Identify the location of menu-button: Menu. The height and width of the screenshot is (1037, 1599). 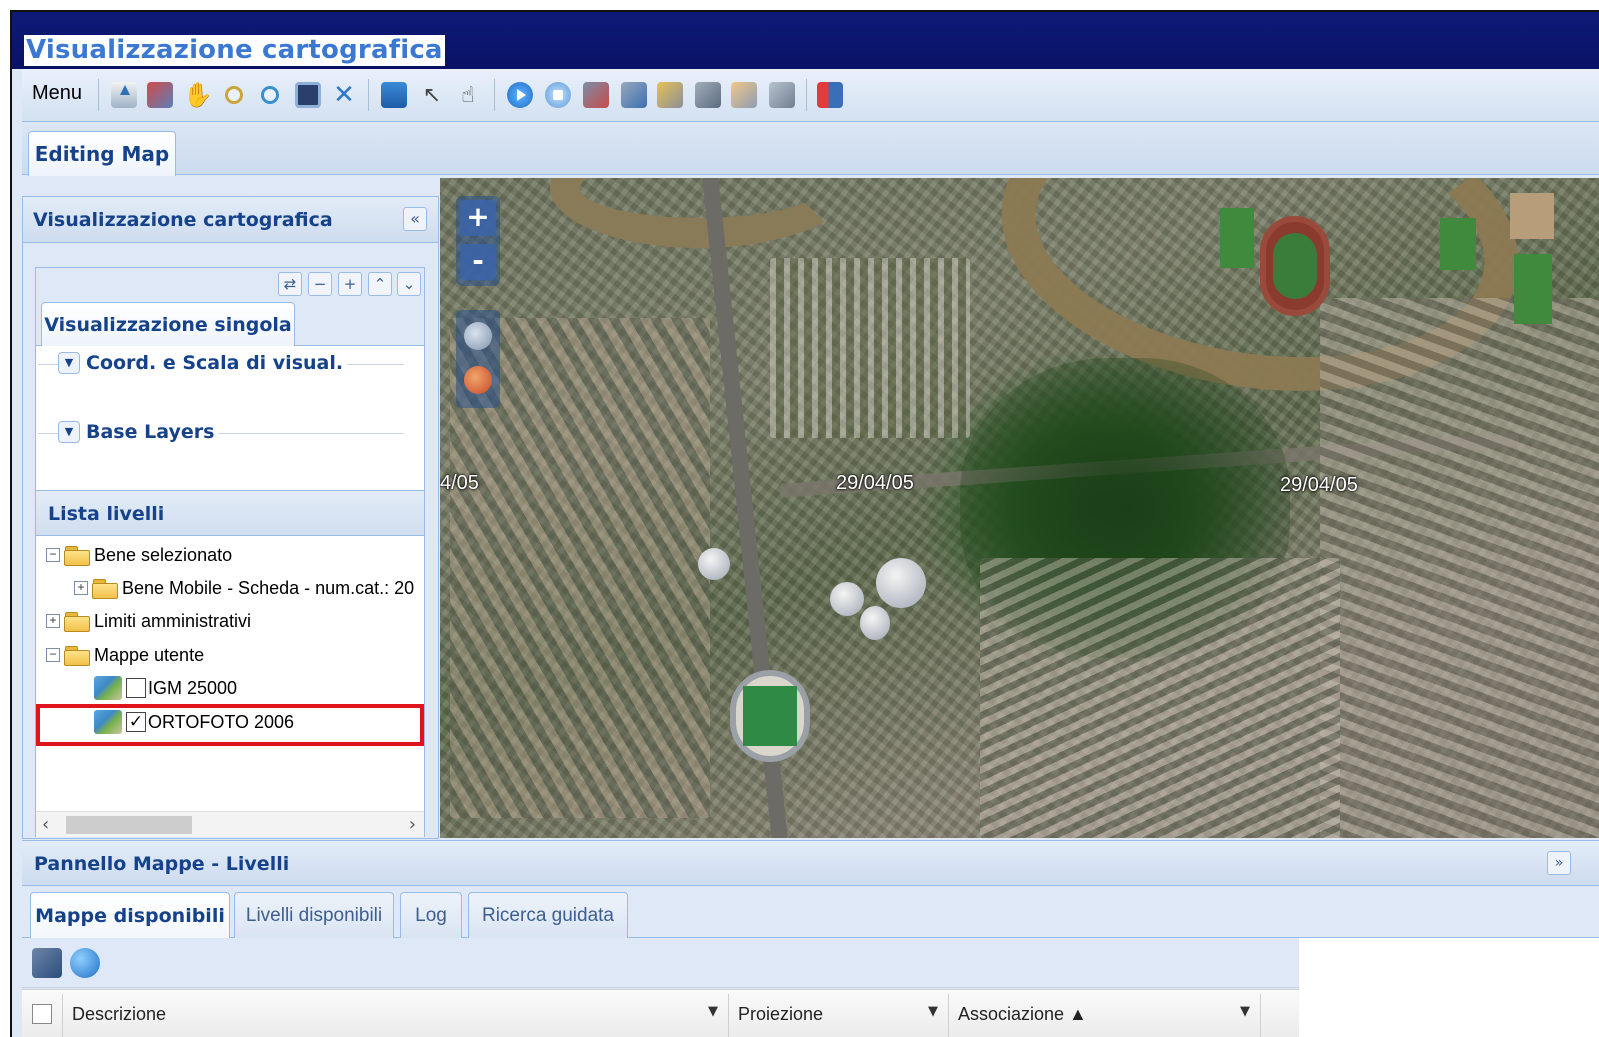
(57, 93).